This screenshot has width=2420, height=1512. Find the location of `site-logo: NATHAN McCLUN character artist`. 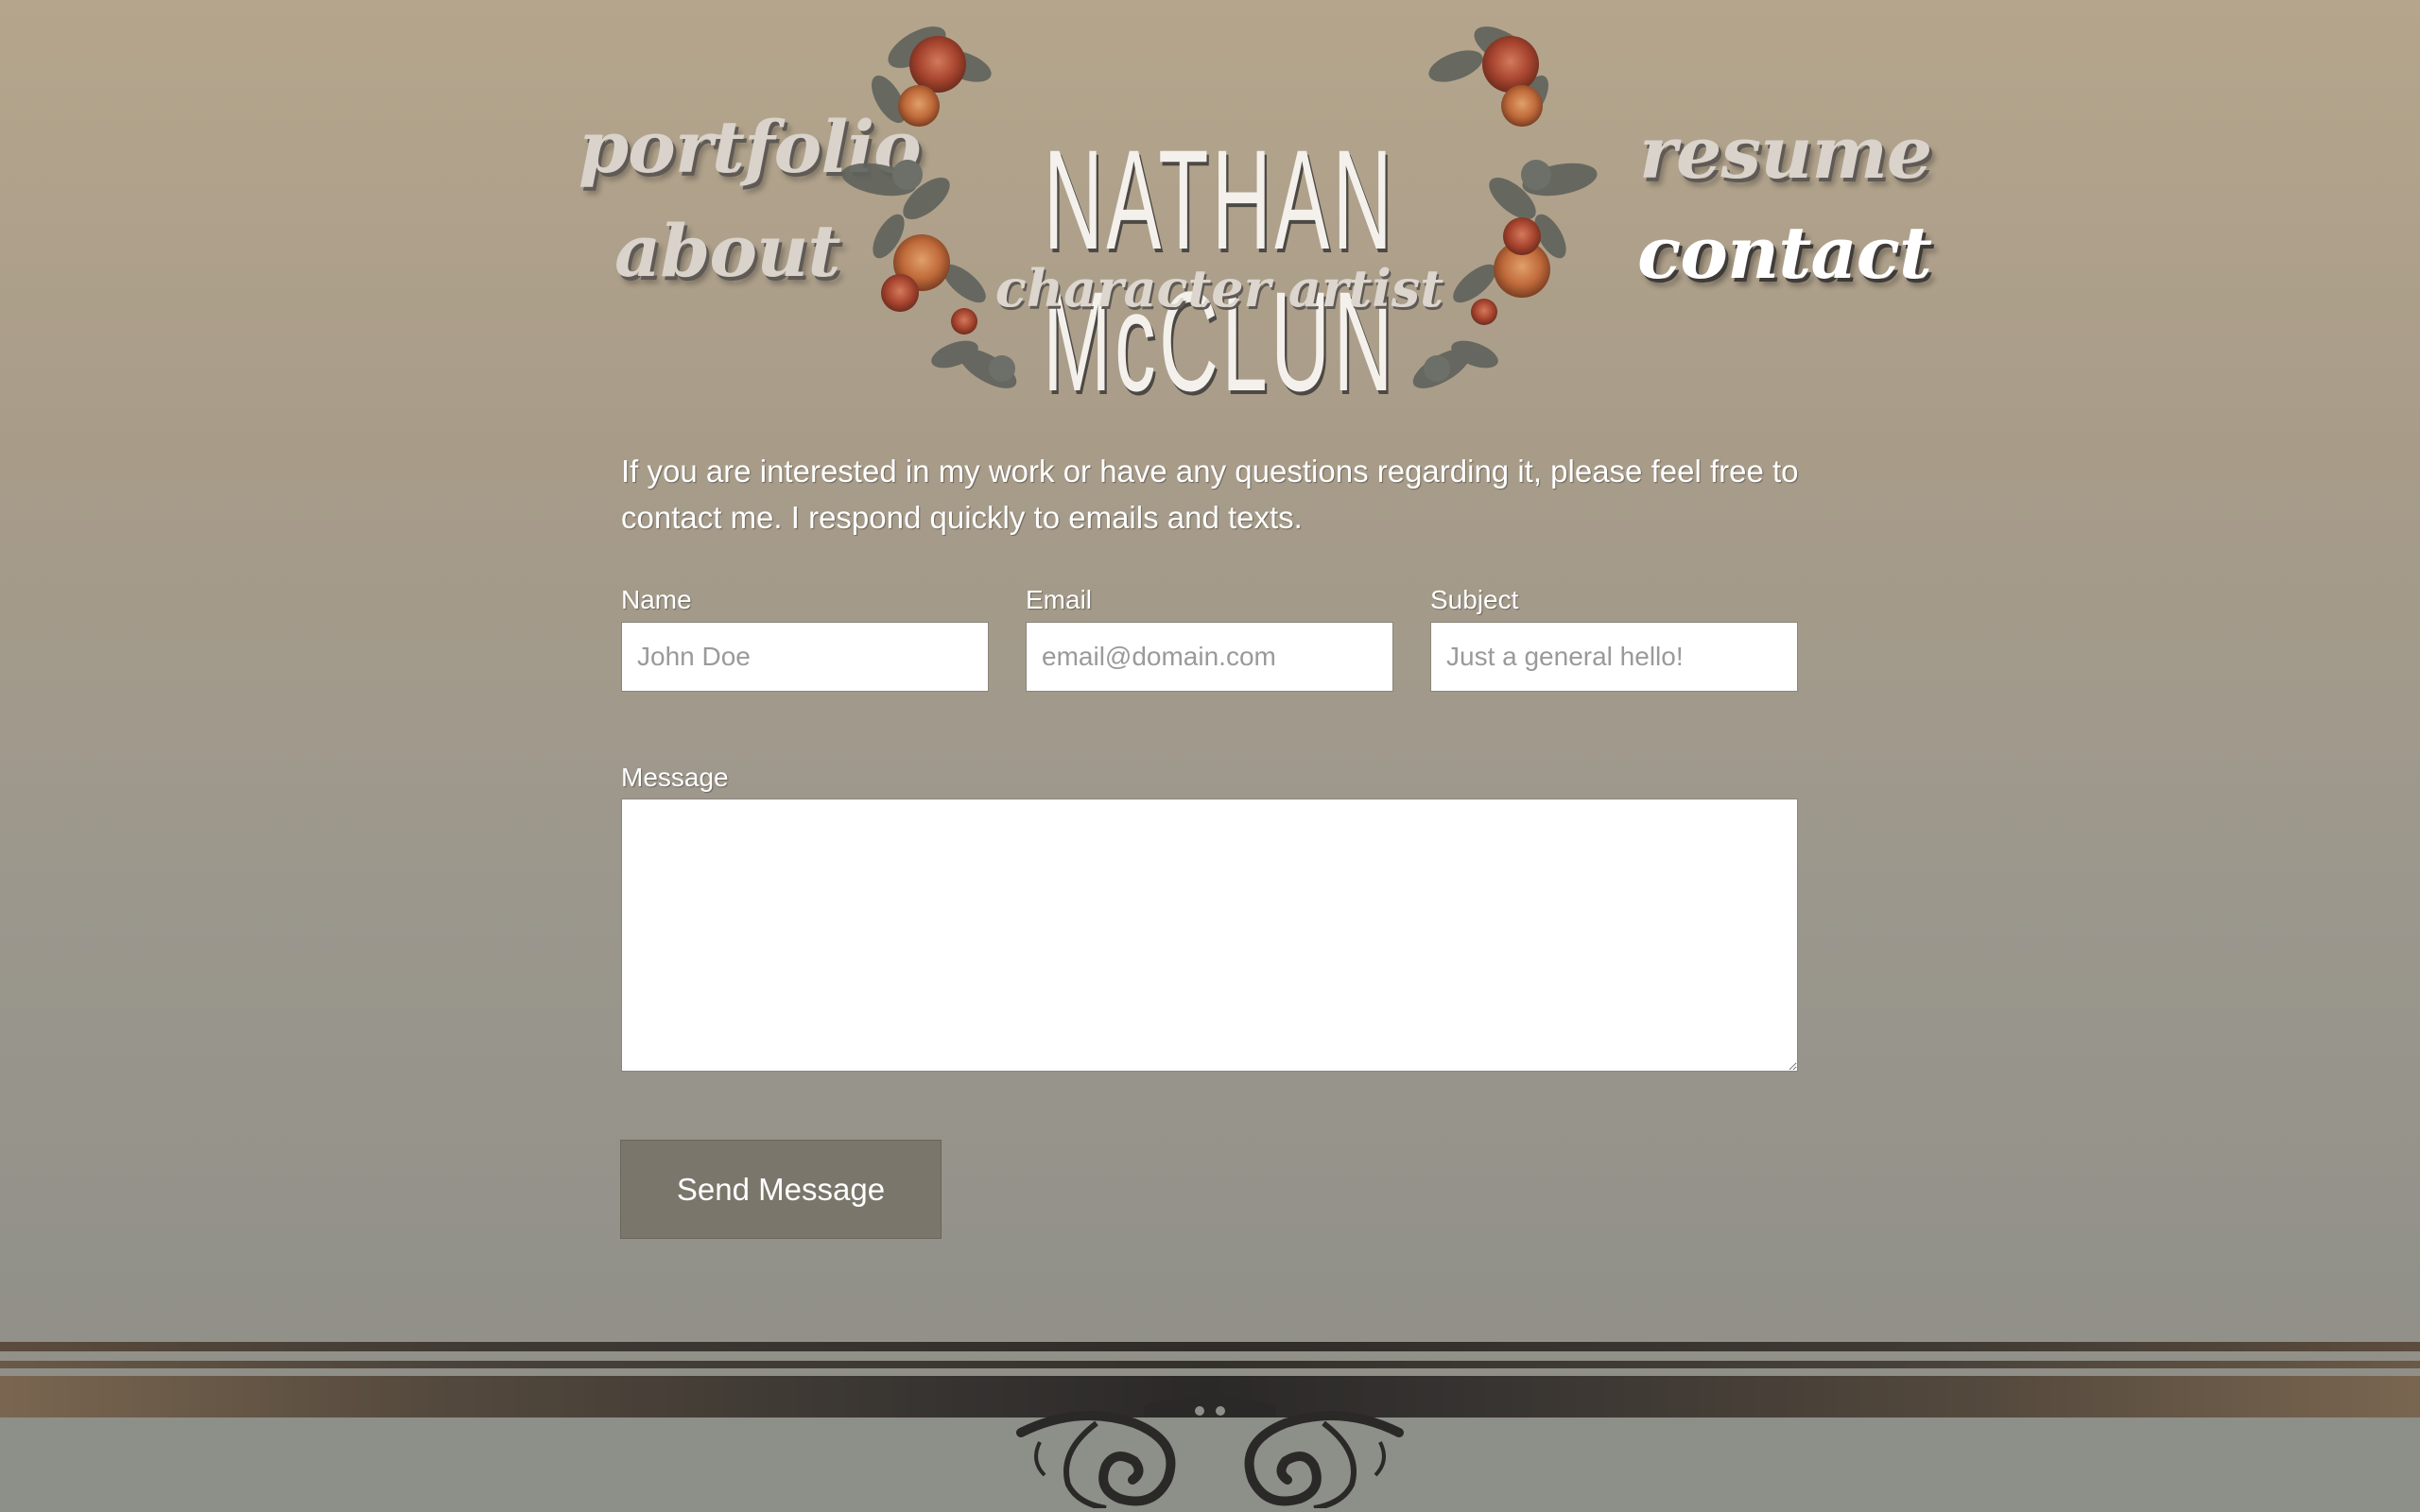

site-logo: NATHAN McCLUN character artist is located at coordinates (1219, 210).